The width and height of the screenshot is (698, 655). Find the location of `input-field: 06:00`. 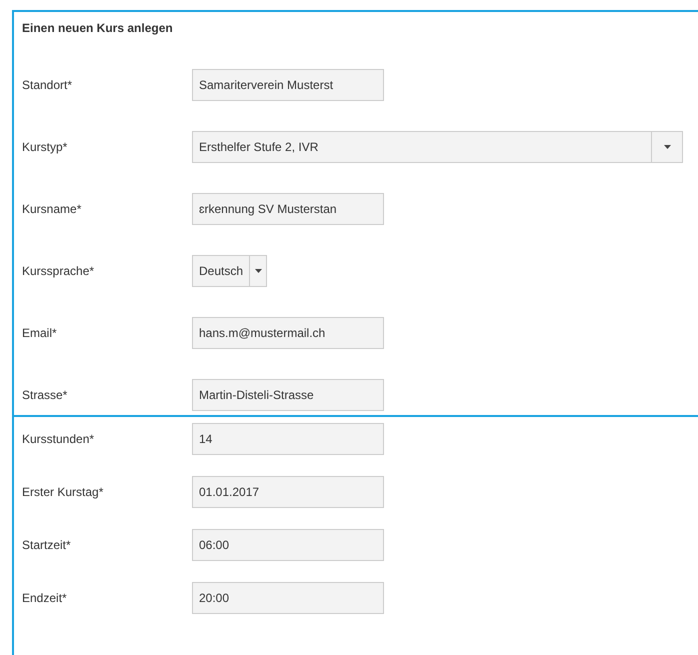

input-field: 06:00 is located at coordinates (288, 545).